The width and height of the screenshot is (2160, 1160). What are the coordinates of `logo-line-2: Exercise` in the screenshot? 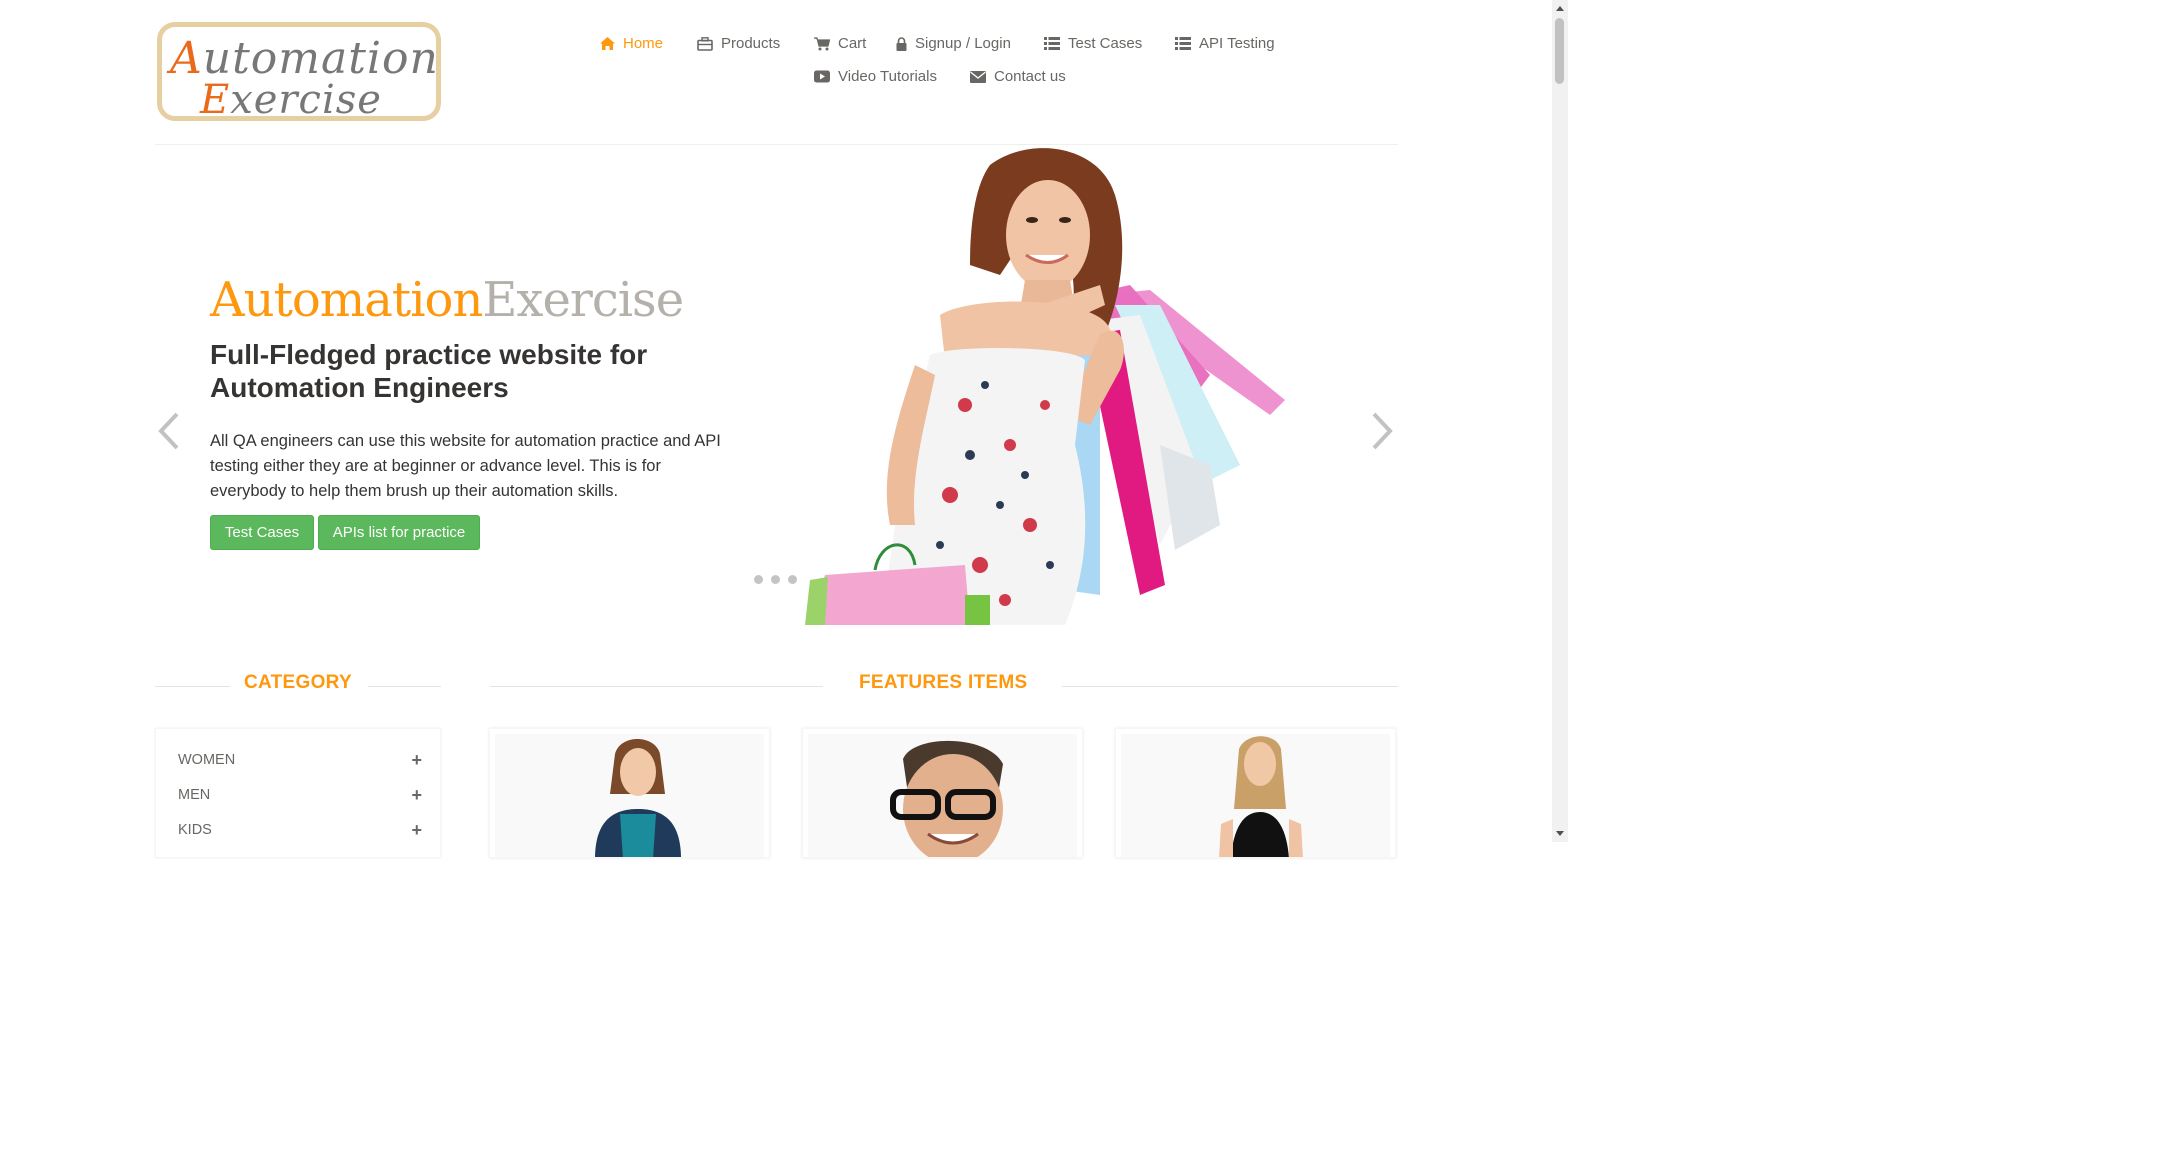 It's located at (291, 100).